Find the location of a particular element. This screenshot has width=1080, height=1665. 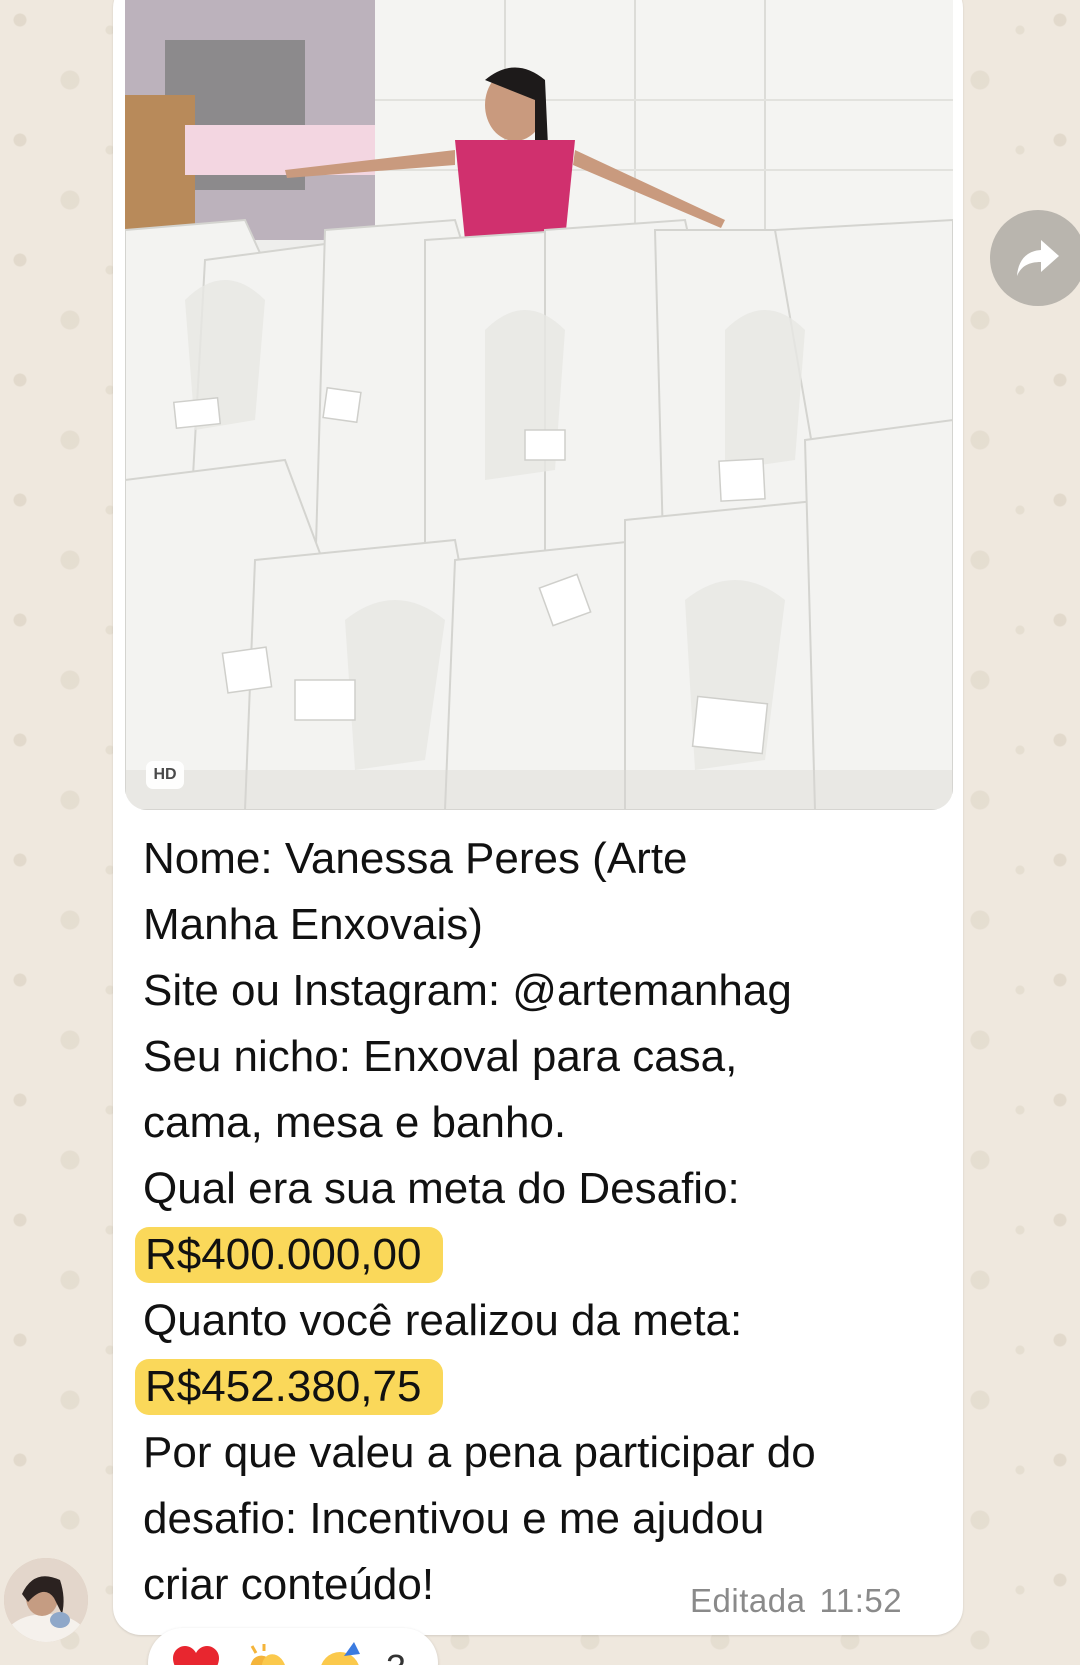

message-line: Quanto você realizou da meta: is located at coordinates (443, 1320).